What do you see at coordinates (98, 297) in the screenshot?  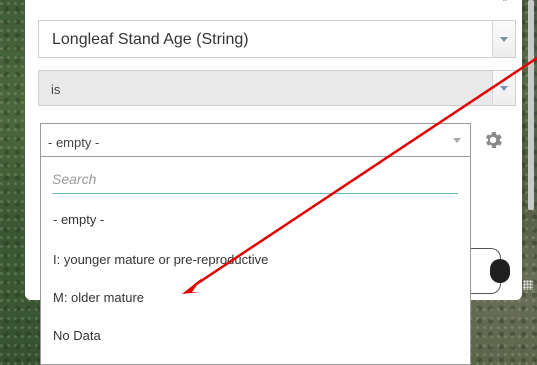 I see `dropdown-option: M: older mature` at bounding box center [98, 297].